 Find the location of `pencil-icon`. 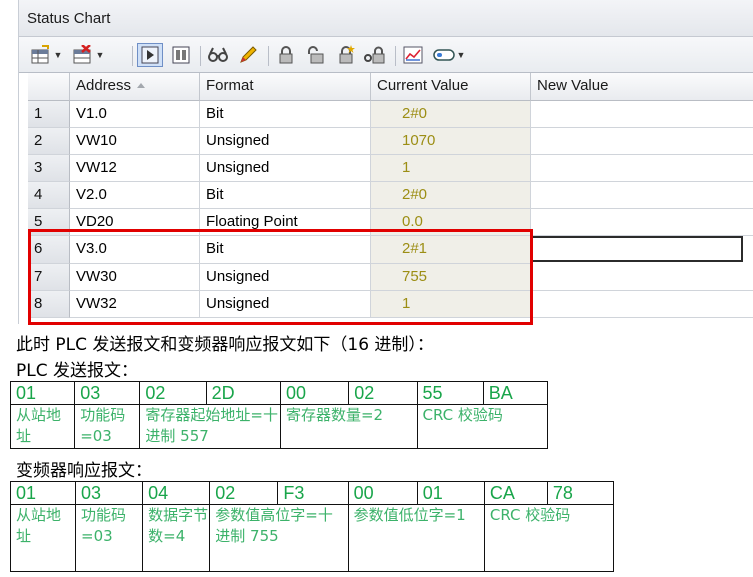

pencil-icon is located at coordinates (248, 54).